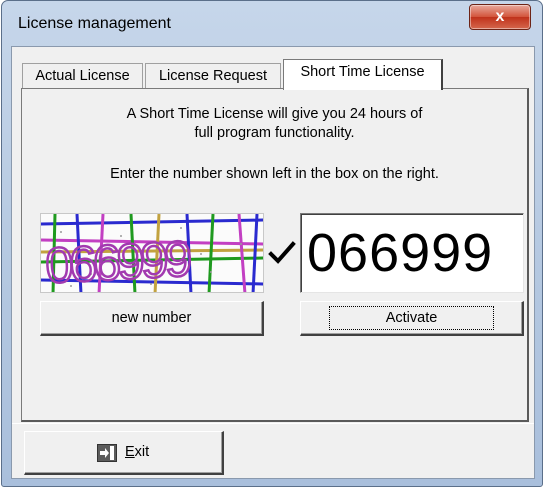 The height and width of the screenshot is (488, 544). I want to click on tab-license-request: License Request, so click(213, 76).